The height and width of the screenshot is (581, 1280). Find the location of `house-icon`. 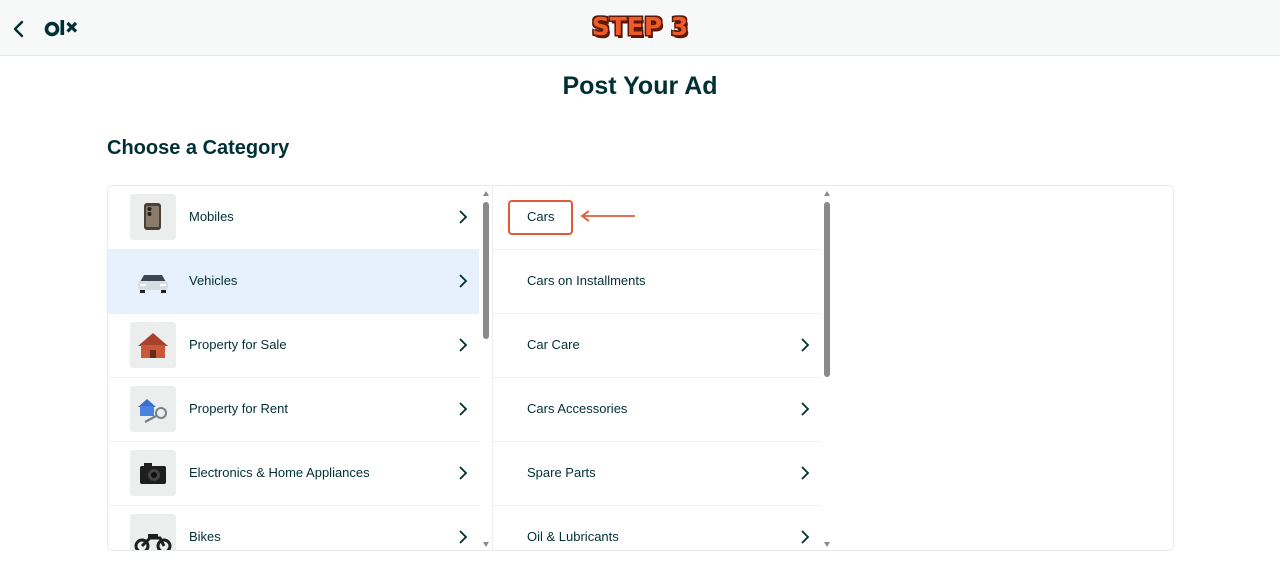

house-icon is located at coordinates (153, 345).